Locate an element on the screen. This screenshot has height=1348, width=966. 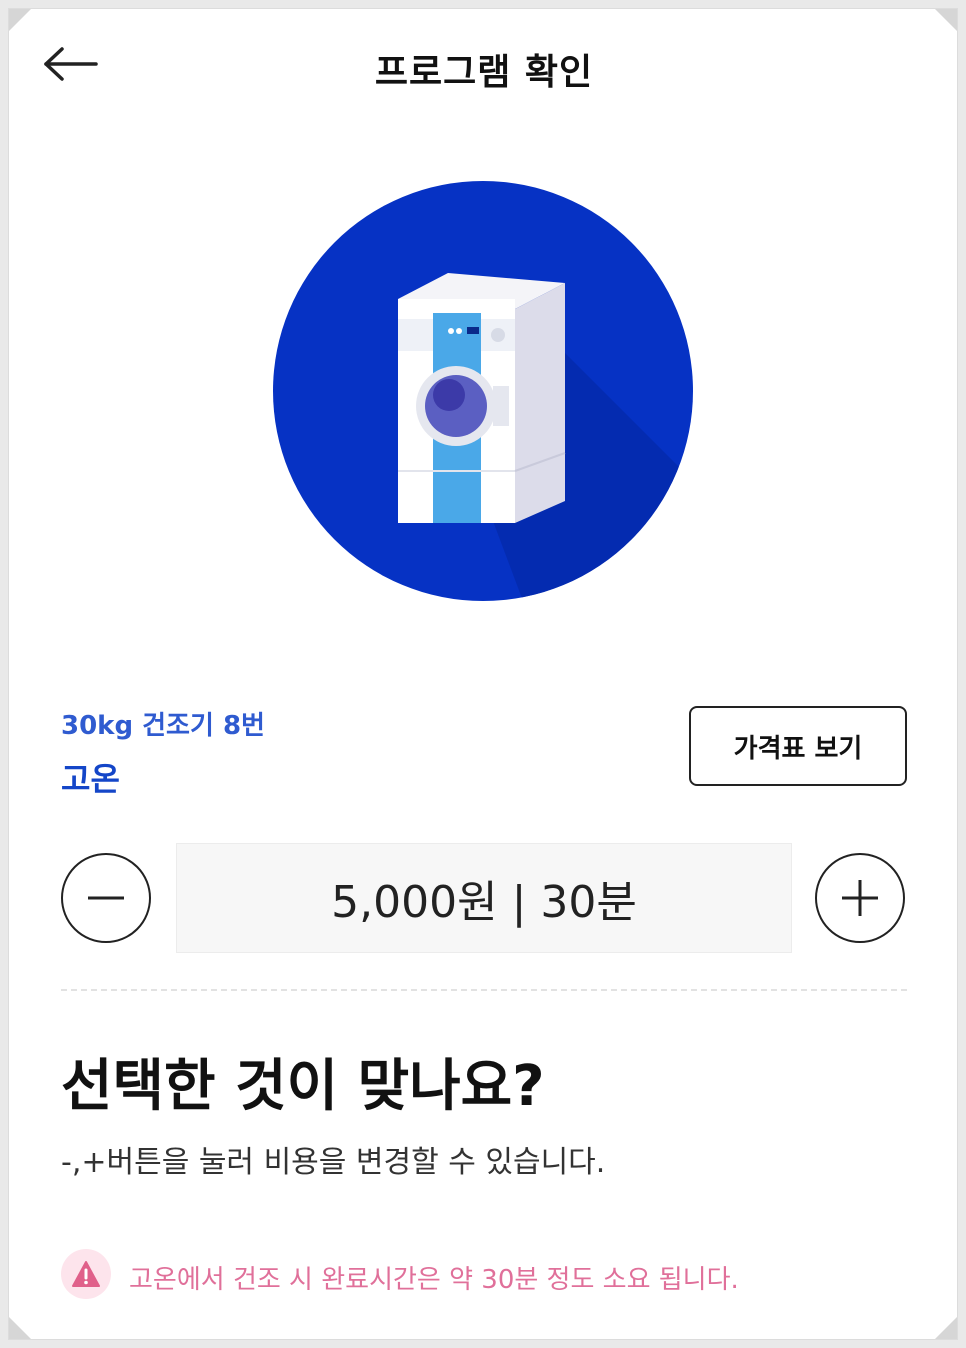
program-mode: 고온 is located at coordinates (90, 779).